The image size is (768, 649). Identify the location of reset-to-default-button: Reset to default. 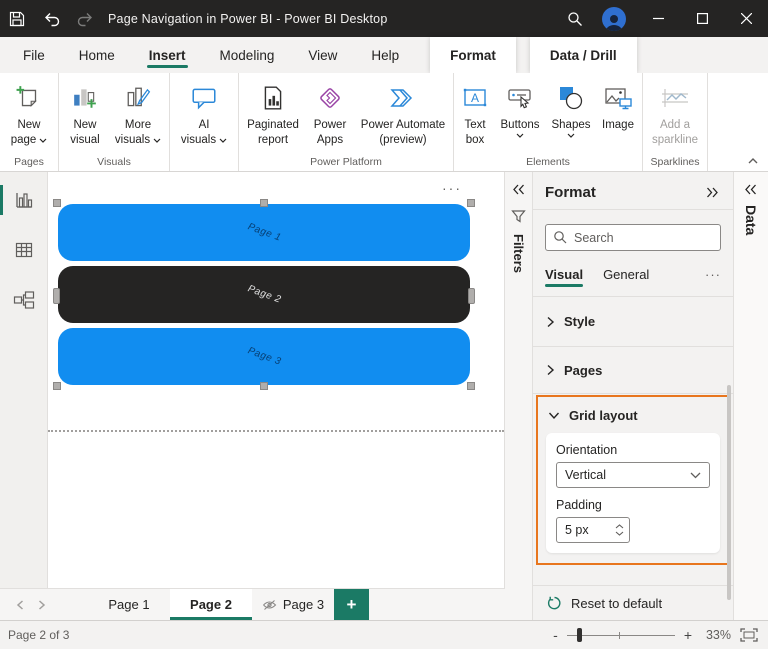
(633, 602).